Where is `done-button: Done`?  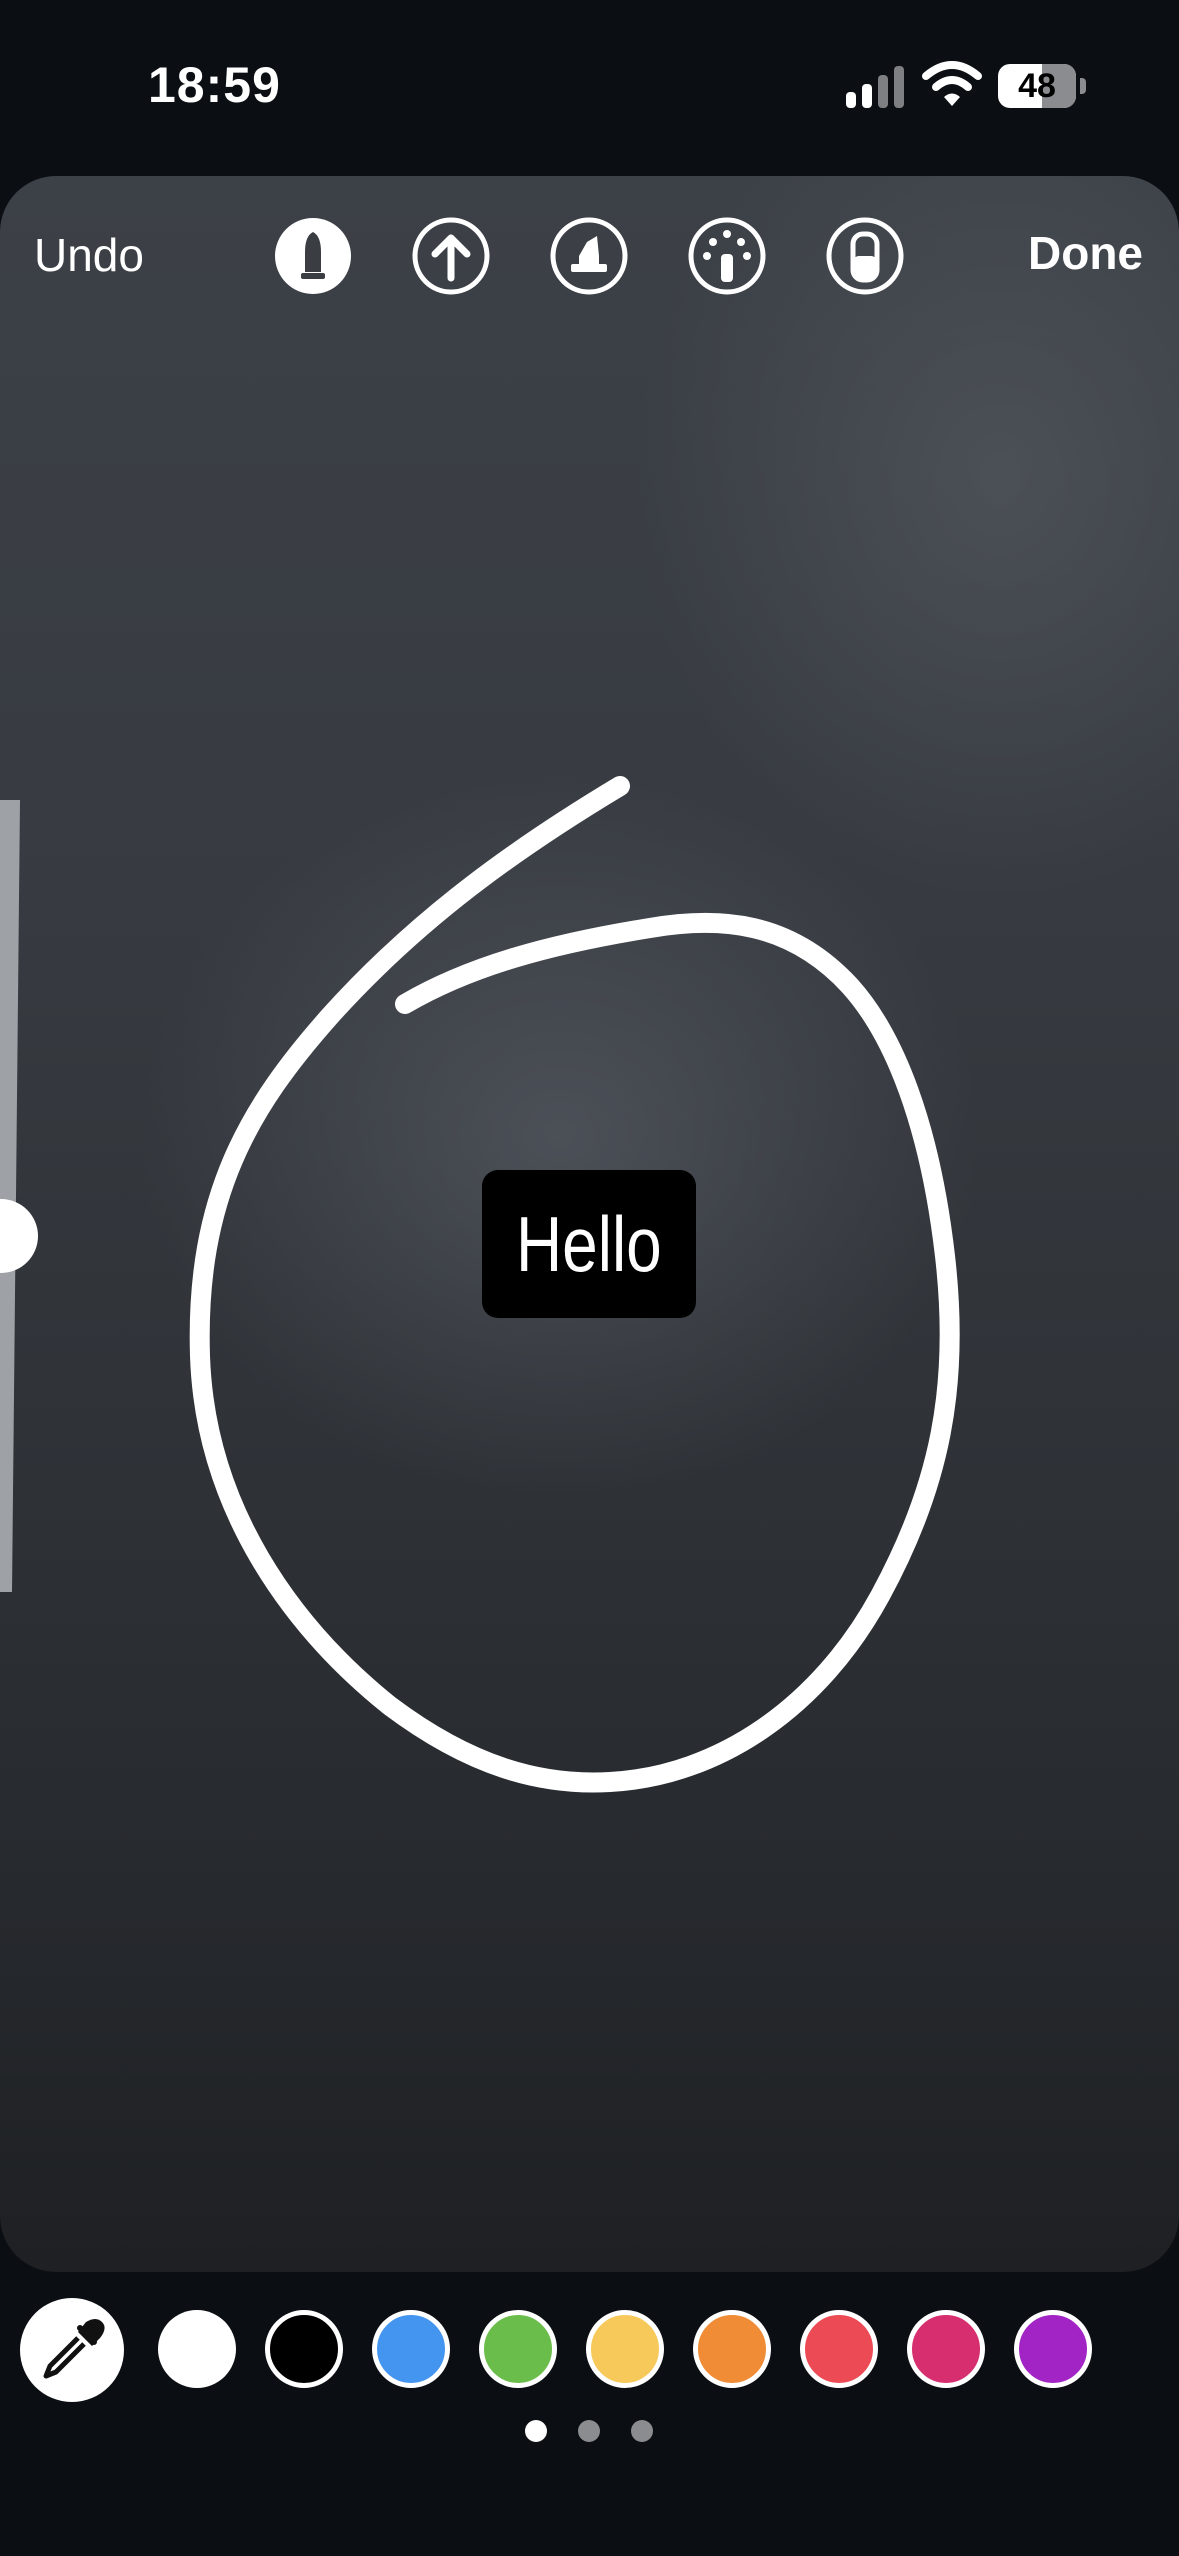 done-button: Done is located at coordinates (1085, 253).